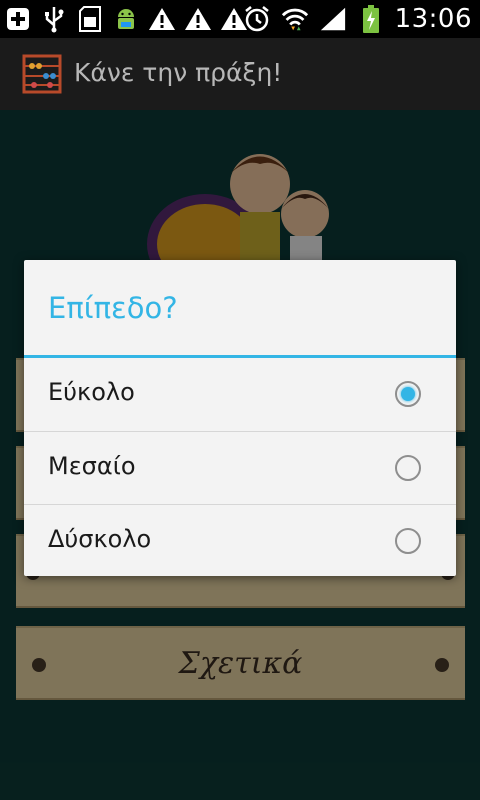 The width and height of the screenshot is (480, 800). What do you see at coordinates (100, 539) in the screenshot?
I see `option-label: Δύσκολο` at bounding box center [100, 539].